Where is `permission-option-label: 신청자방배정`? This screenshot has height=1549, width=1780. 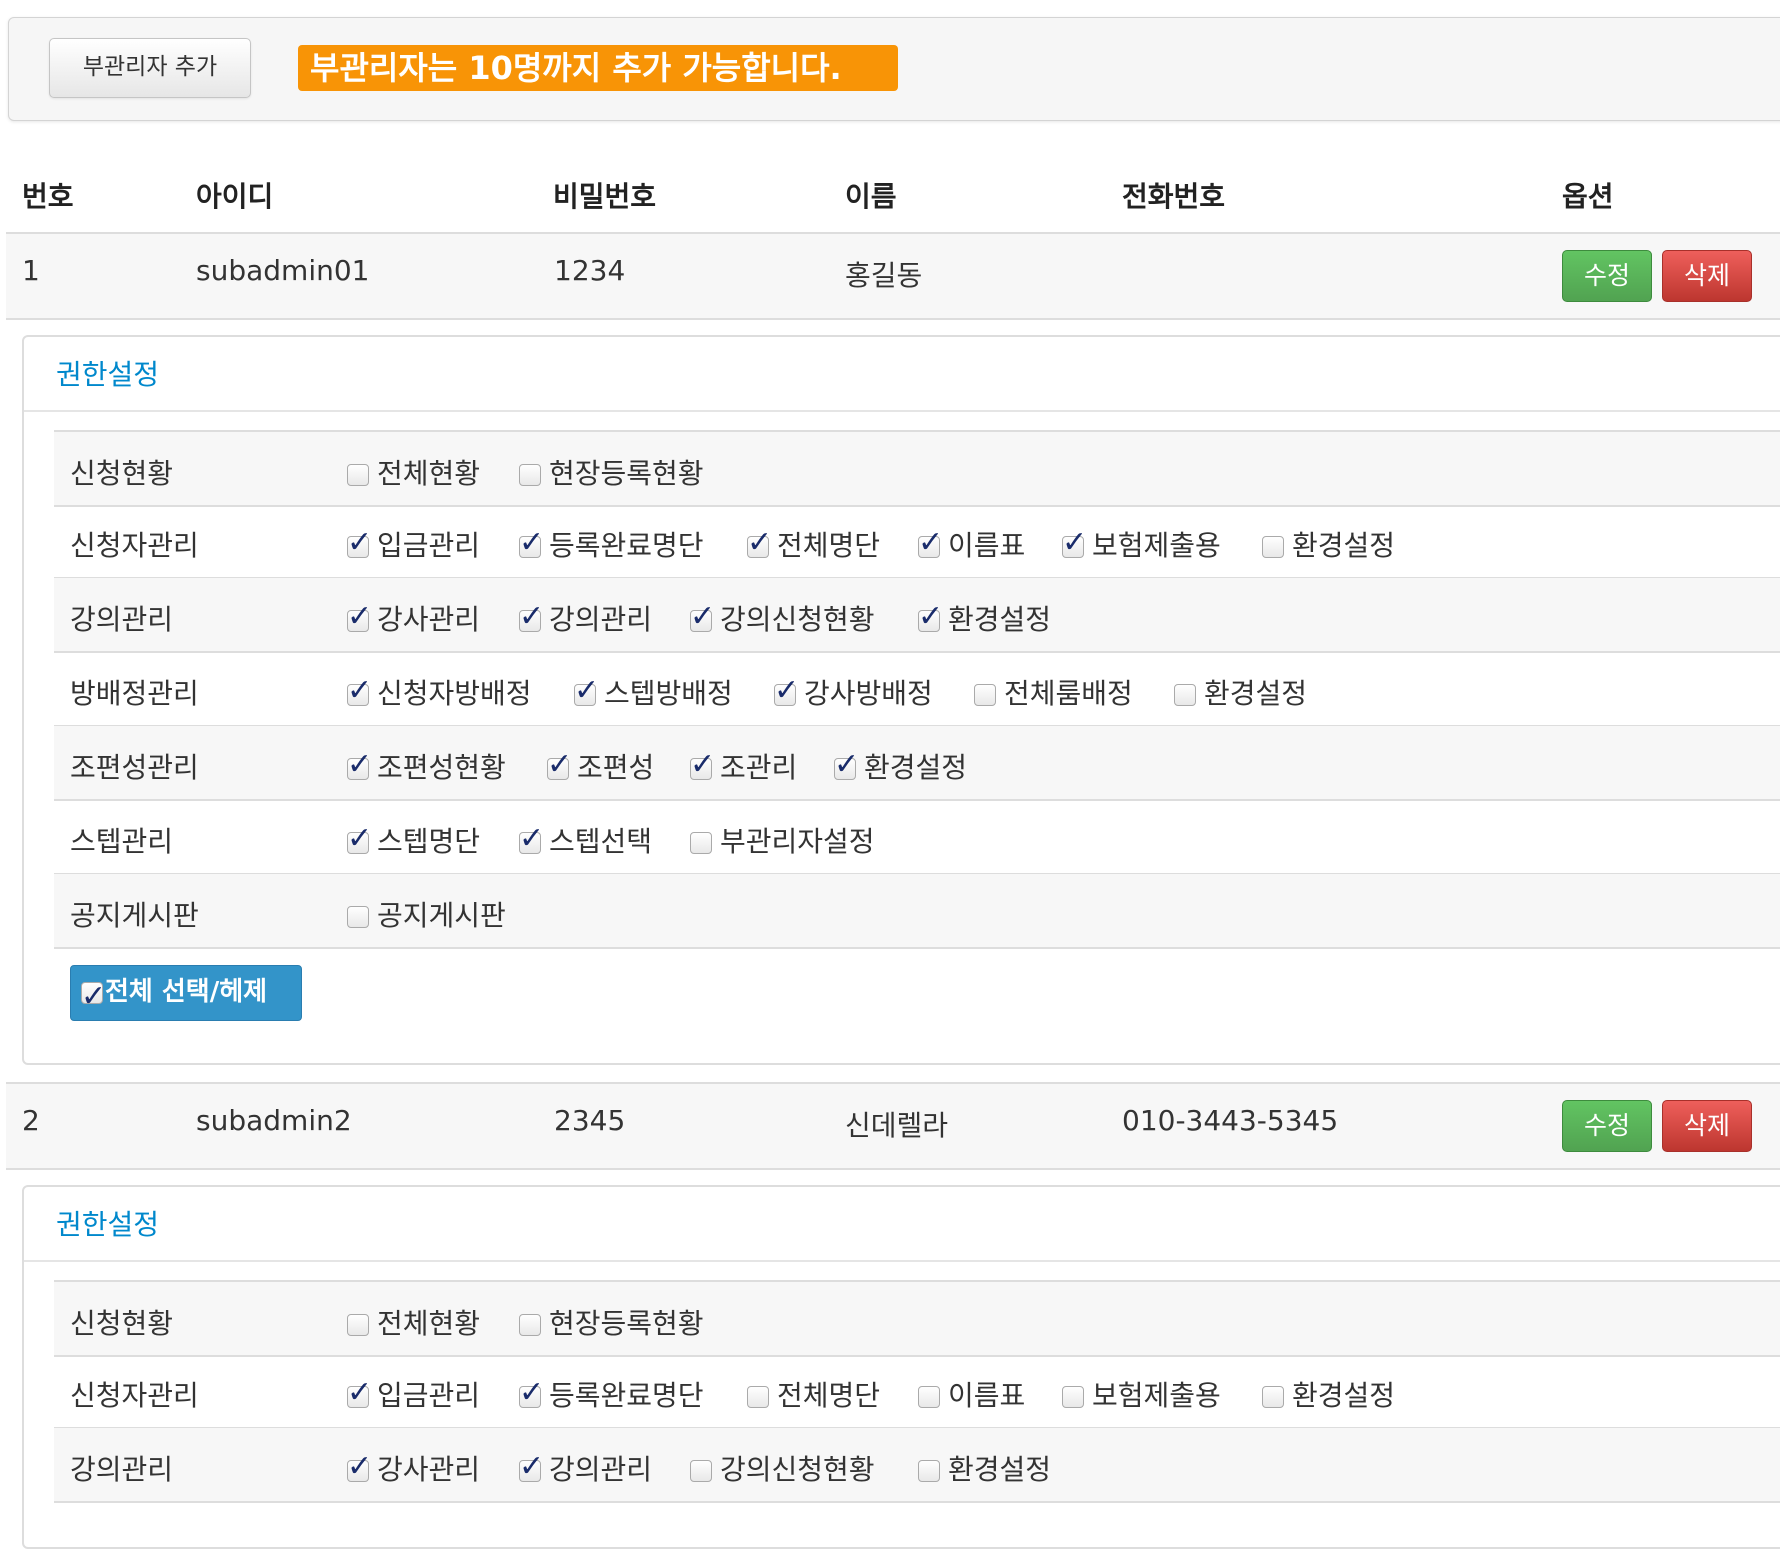
permission-option-label: 신청자방배정 is located at coordinates (454, 693).